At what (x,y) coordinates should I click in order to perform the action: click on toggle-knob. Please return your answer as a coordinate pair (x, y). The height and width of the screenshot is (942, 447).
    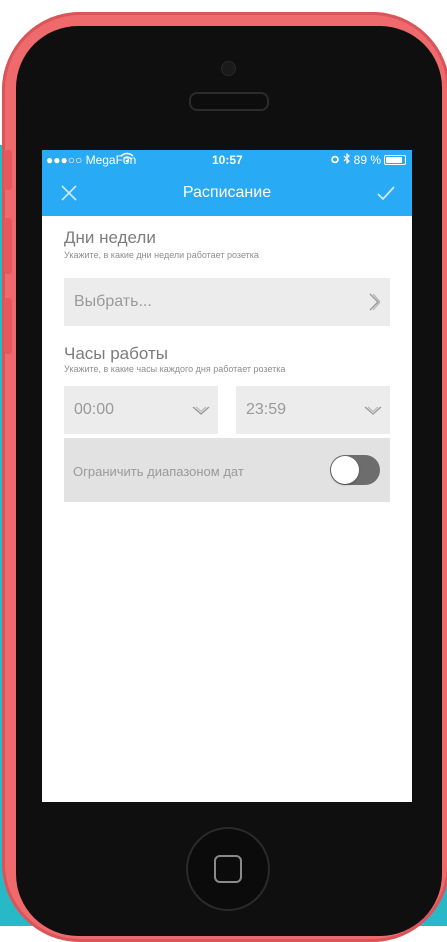
    Looking at the image, I should click on (345, 470).